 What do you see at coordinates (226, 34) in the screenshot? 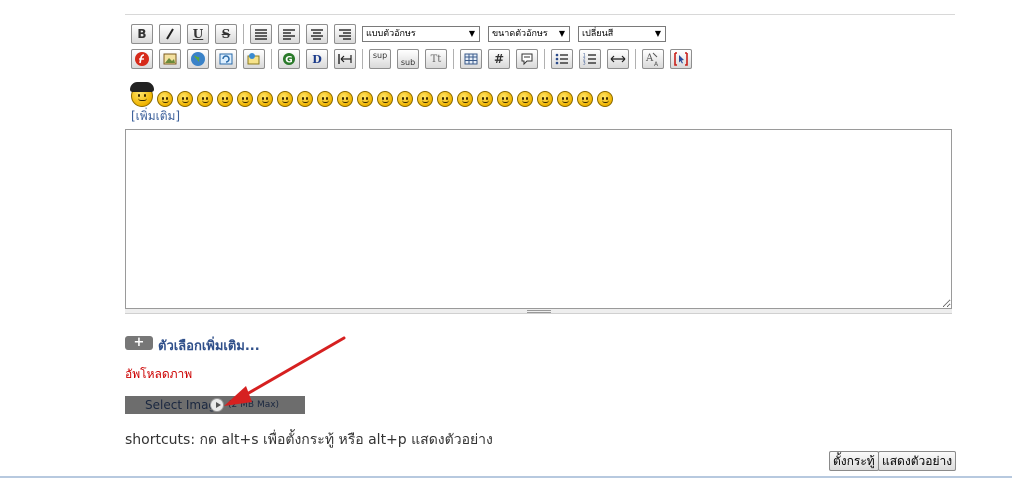
I see `strikethrough-button: S` at bounding box center [226, 34].